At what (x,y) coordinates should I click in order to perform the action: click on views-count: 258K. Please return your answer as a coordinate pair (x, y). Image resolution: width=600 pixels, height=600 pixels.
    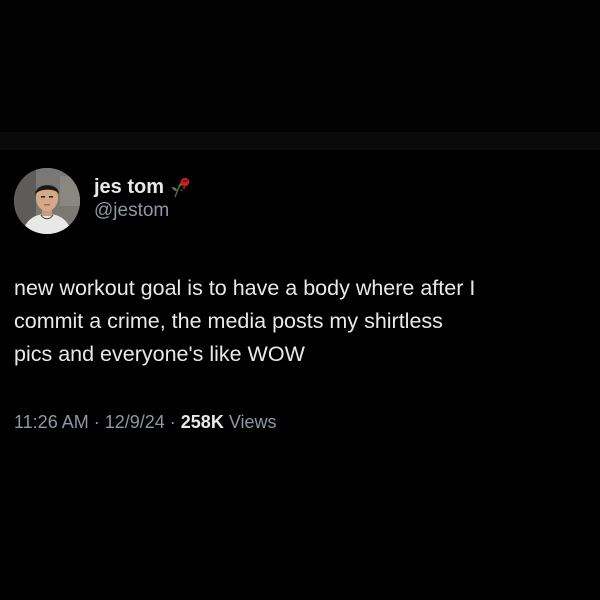
    Looking at the image, I should click on (202, 422).